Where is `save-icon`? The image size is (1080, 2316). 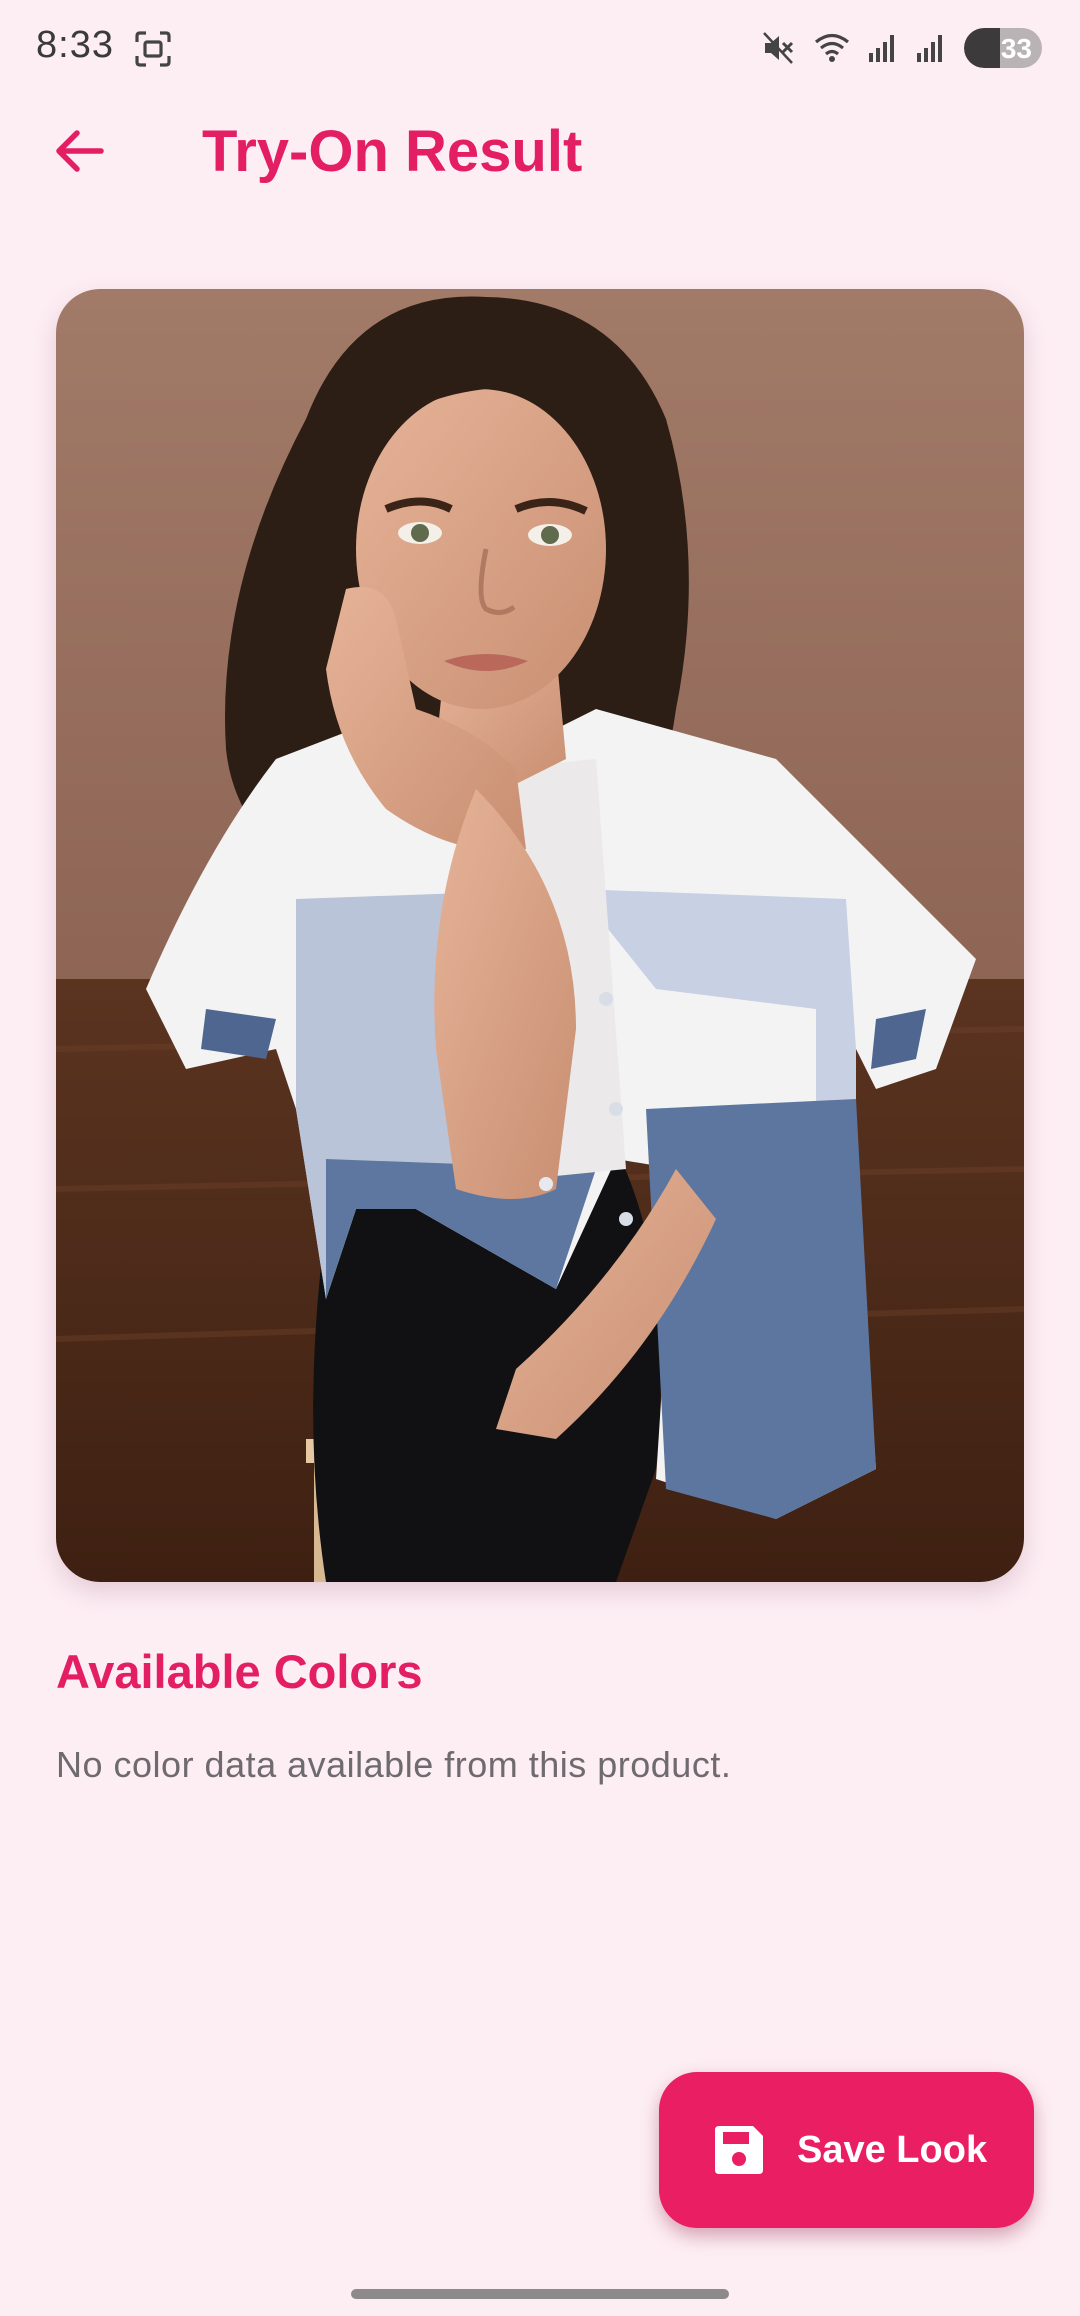
save-icon is located at coordinates (739, 2150).